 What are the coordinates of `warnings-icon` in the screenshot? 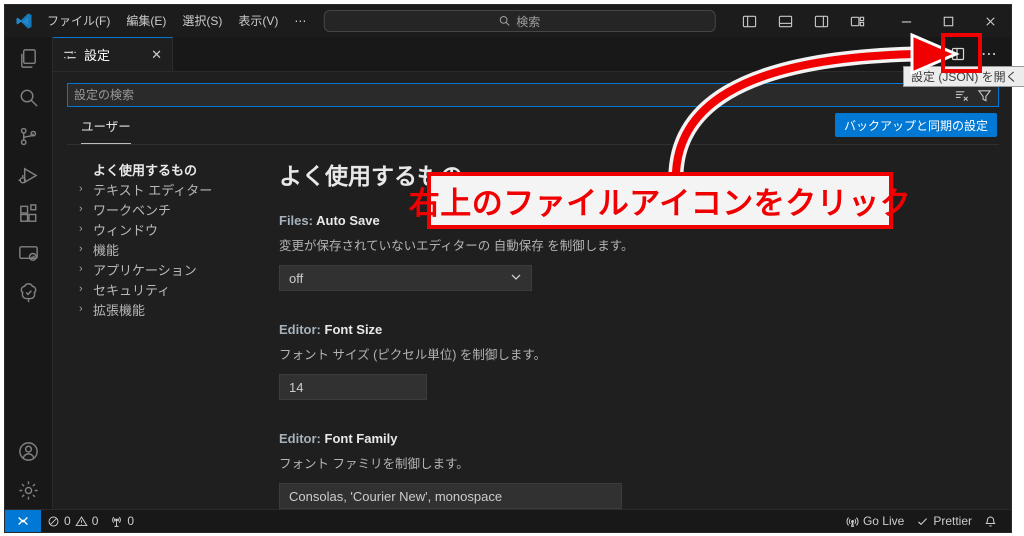 It's located at (81, 520).